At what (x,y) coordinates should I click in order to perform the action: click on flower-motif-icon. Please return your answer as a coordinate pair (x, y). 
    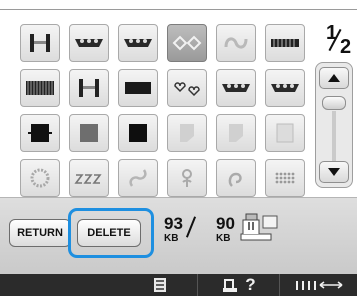
    Looking at the image, I should click on (187, 178).